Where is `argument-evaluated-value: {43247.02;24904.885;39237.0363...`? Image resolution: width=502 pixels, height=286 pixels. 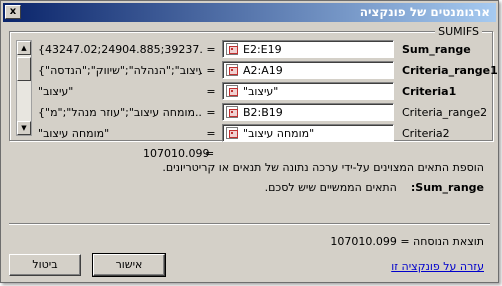 argument-evaluated-value: {43247.02;24904.885;39237.0363... is located at coordinates (120, 49).